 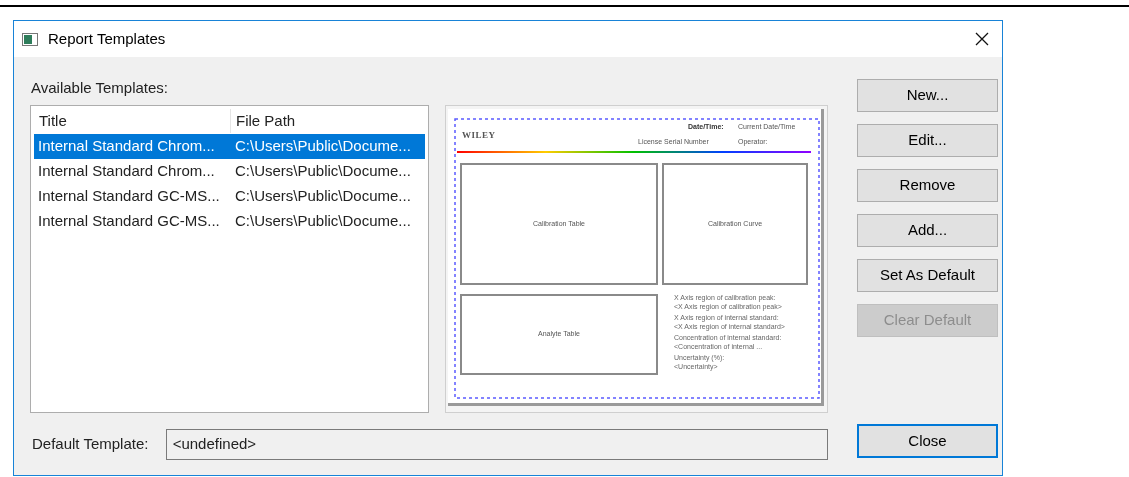 What do you see at coordinates (132, 121) in the screenshot?
I see `column-header: Title` at bounding box center [132, 121].